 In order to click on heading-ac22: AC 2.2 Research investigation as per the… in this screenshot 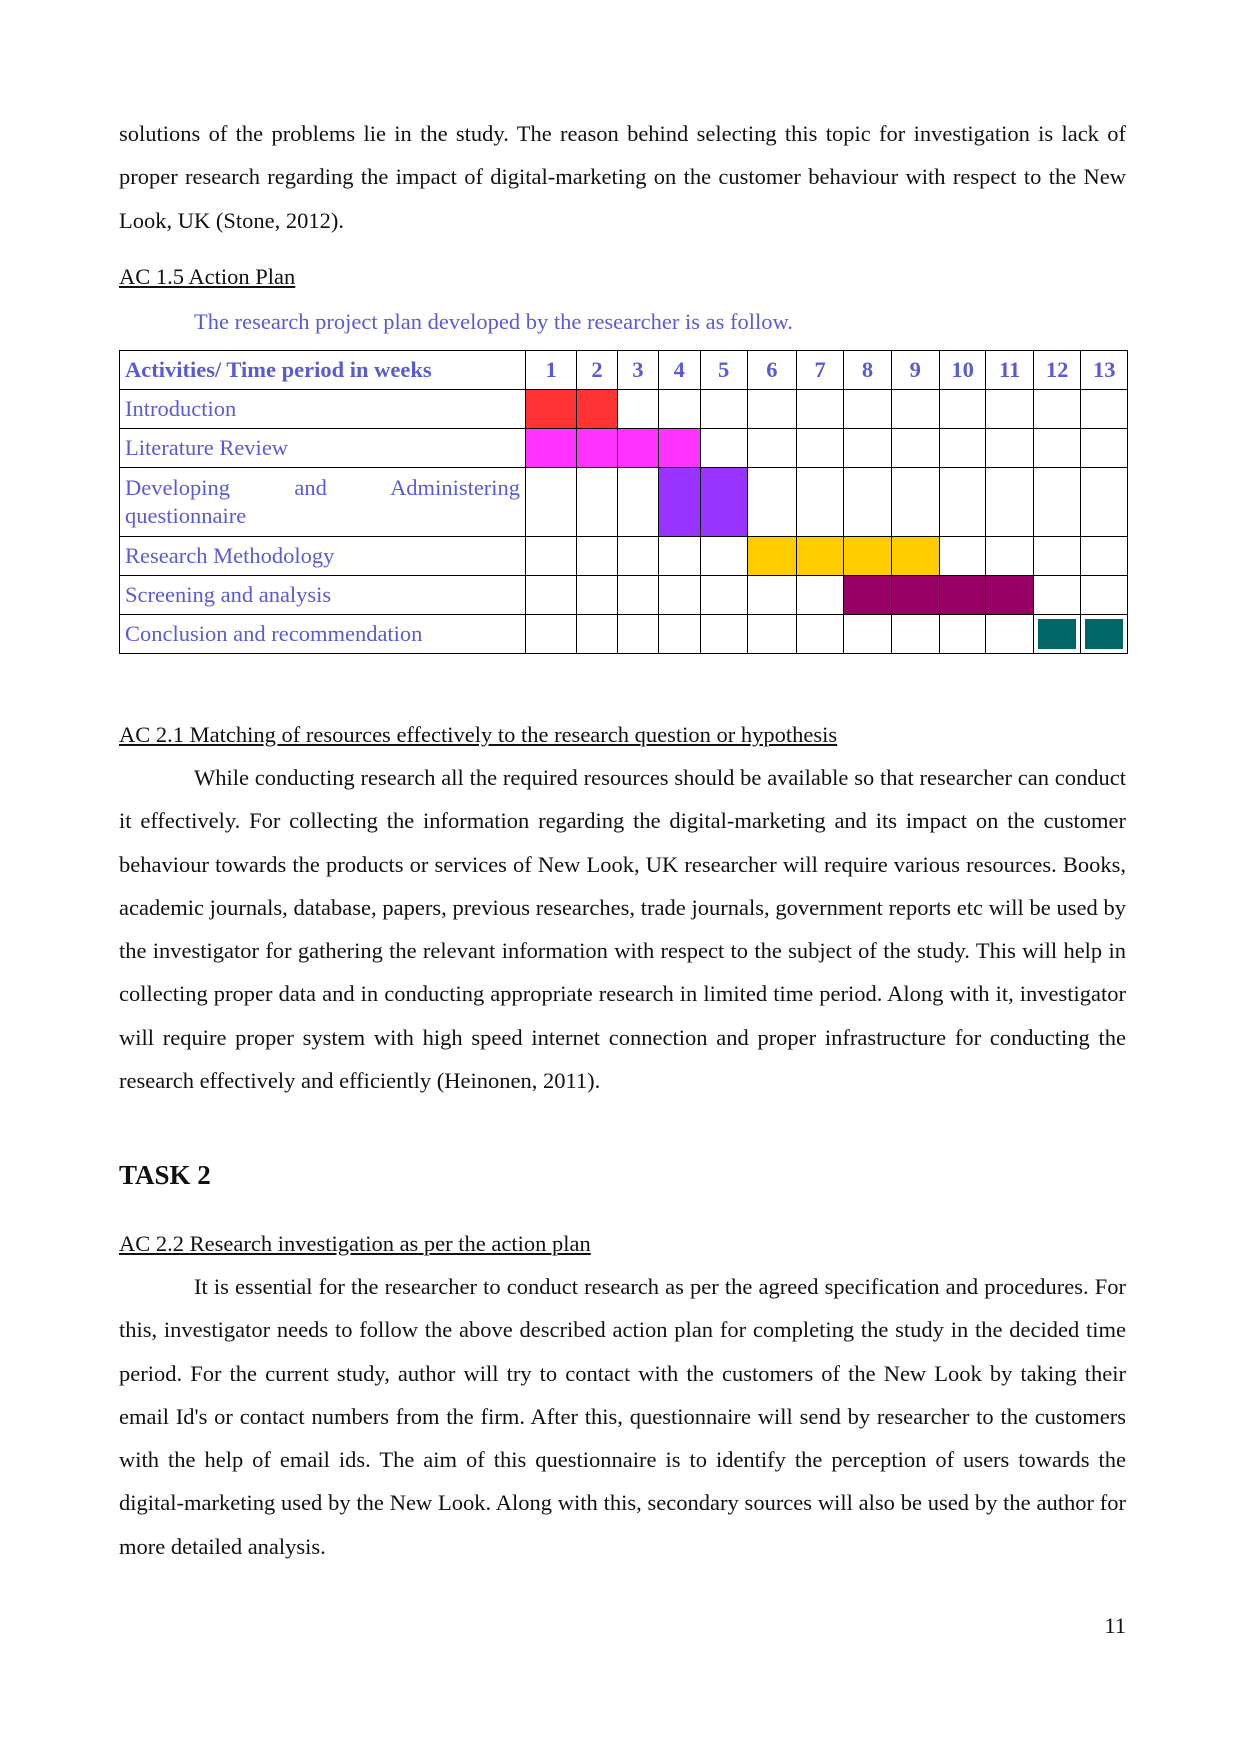, I will do `click(355, 1243)`.